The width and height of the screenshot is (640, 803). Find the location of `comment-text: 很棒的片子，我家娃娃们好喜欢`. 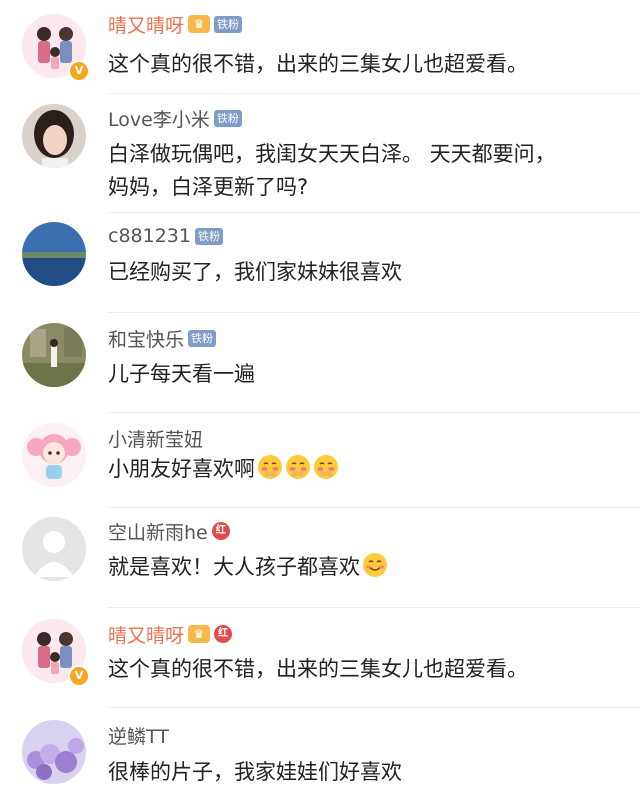

comment-text: 很棒的片子，我家娃娃们好喜欢 is located at coordinates (255, 772).